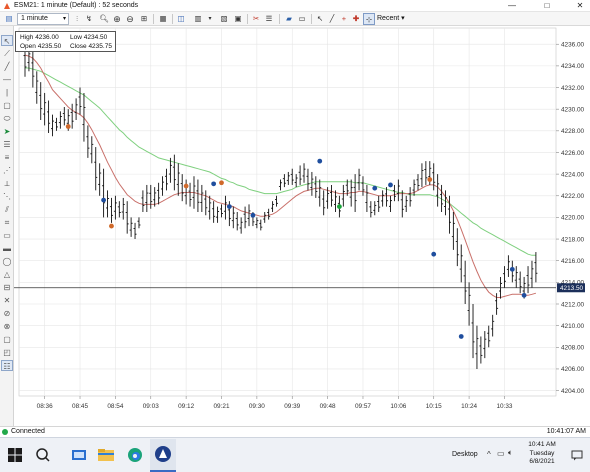 This screenshot has width=590, height=472. I want to click on time-tick-label: 08:36, so click(45, 406).